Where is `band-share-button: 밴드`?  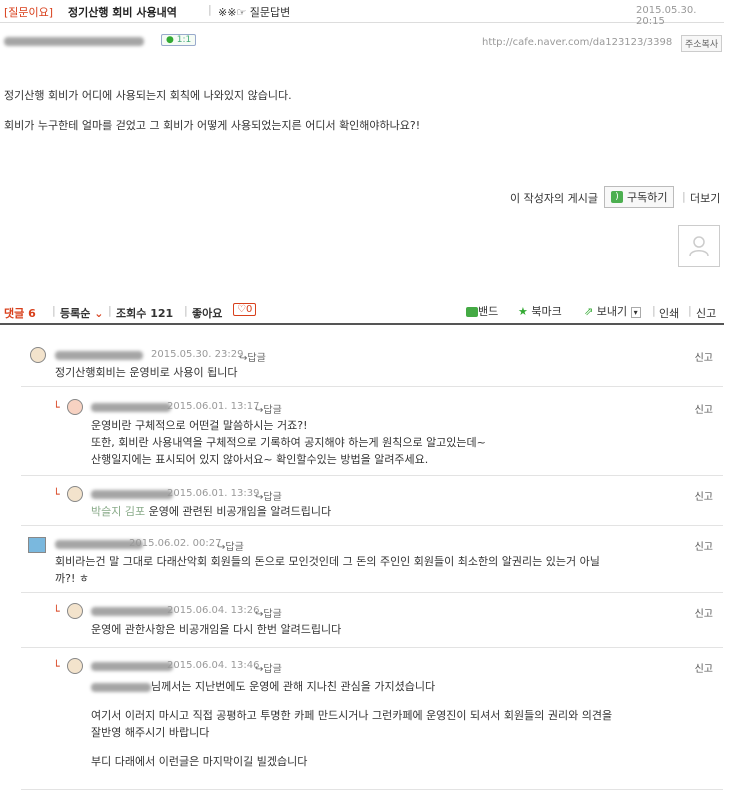
band-share-button: 밴드 is located at coordinates (482, 311).